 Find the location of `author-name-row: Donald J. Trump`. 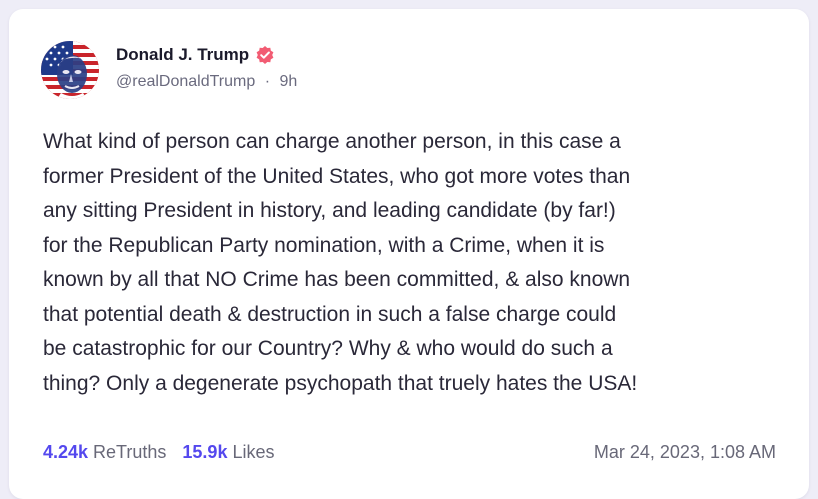

author-name-row: Donald J. Trump is located at coordinates (195, 55).